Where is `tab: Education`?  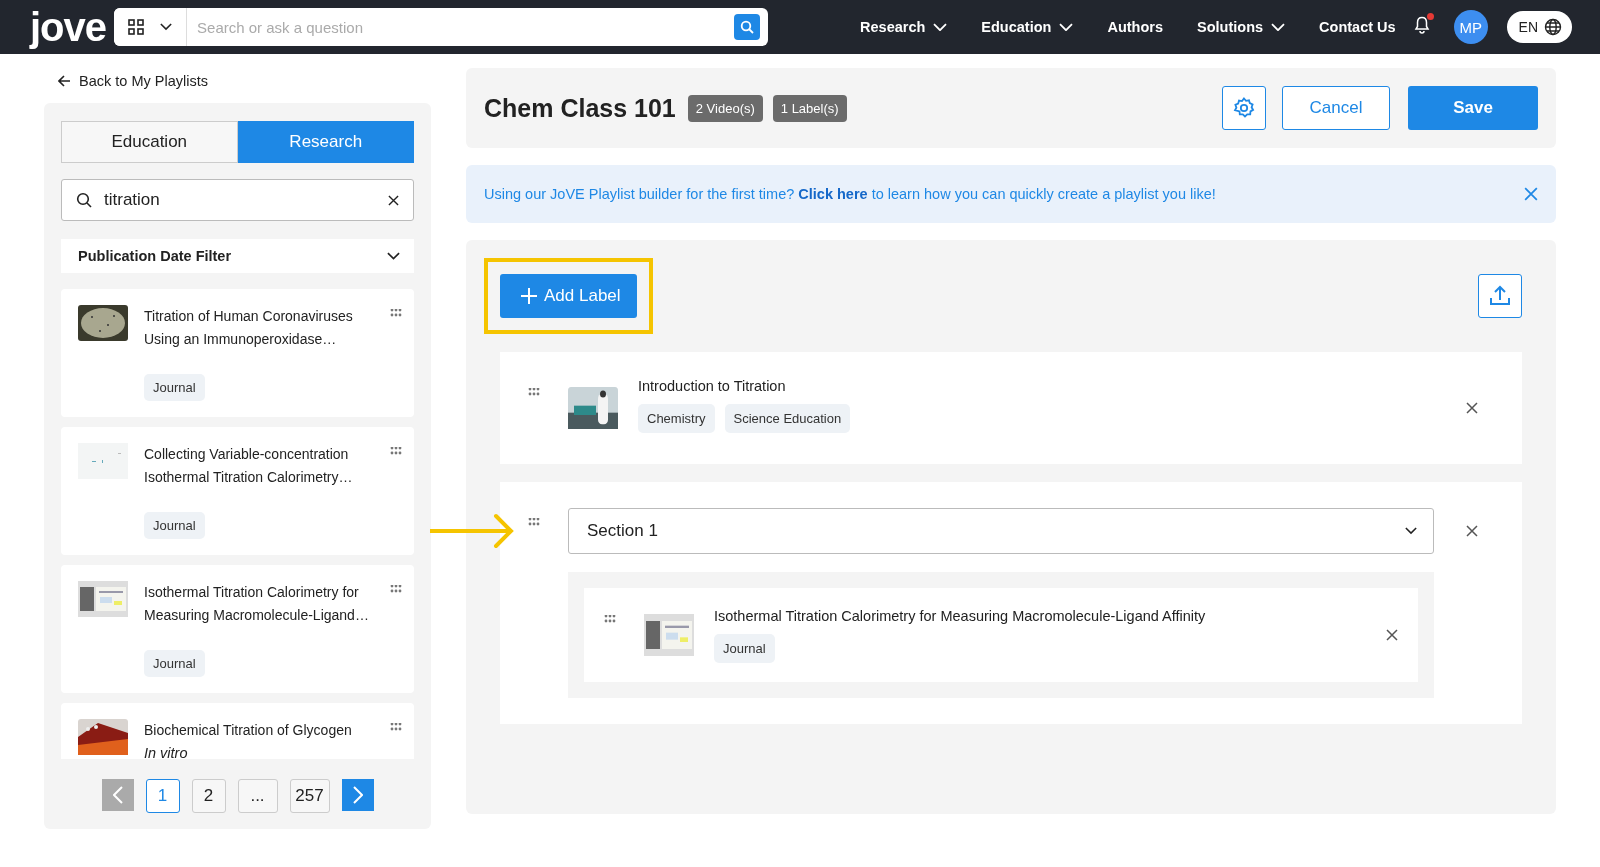 tab: Education is located at coordinates (149, 142).